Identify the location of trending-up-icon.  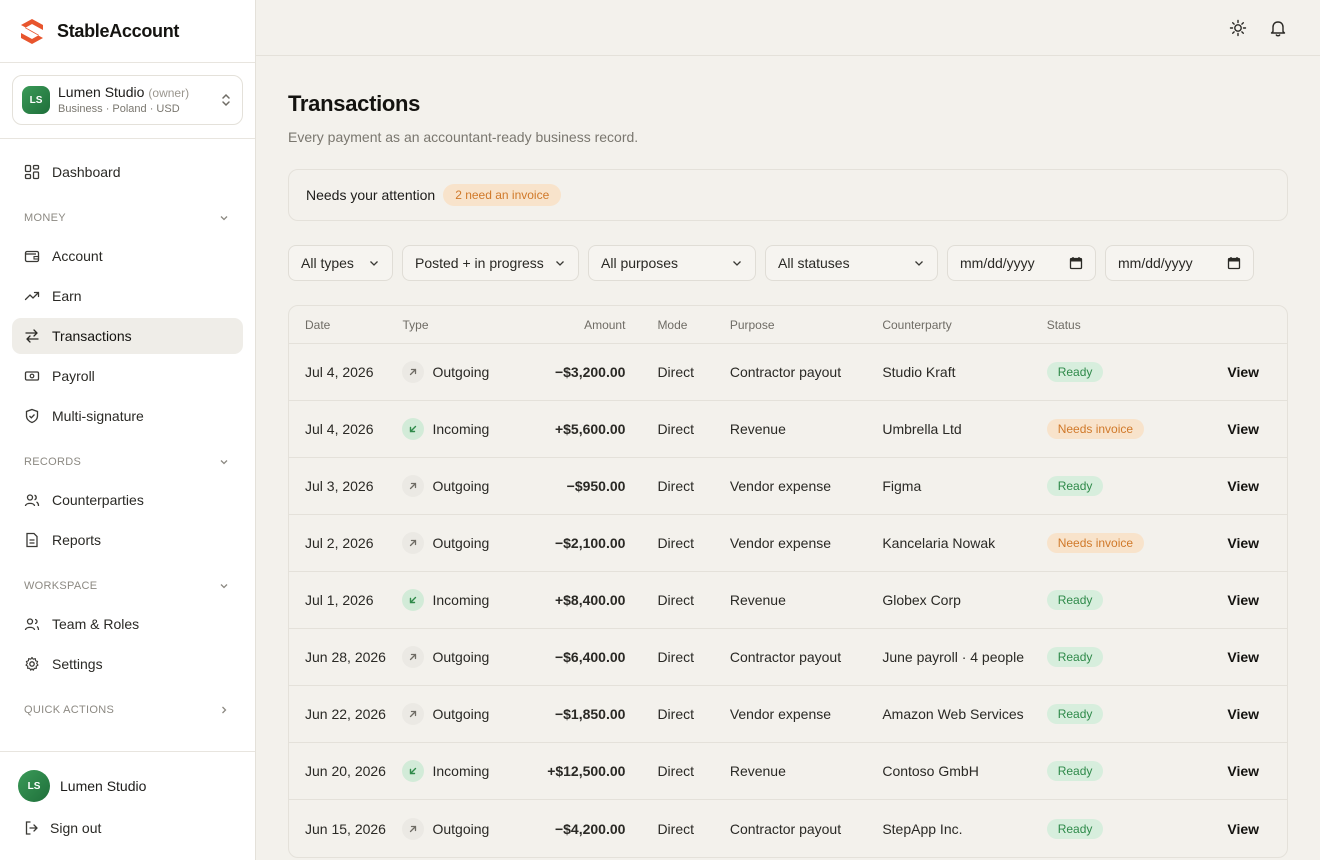
(32, 296).